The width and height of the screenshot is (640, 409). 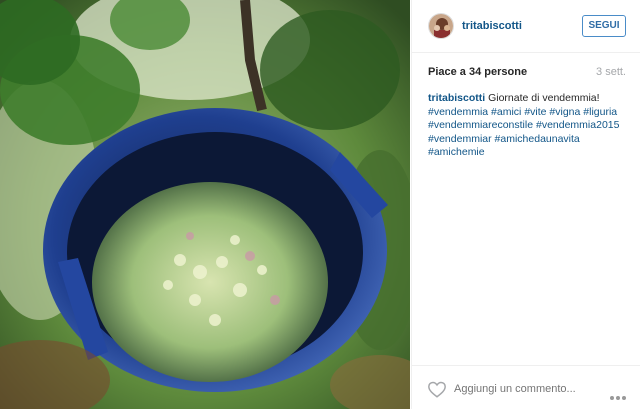 I want to click on hashtag: #amichemie, so click(x=456, y=152).